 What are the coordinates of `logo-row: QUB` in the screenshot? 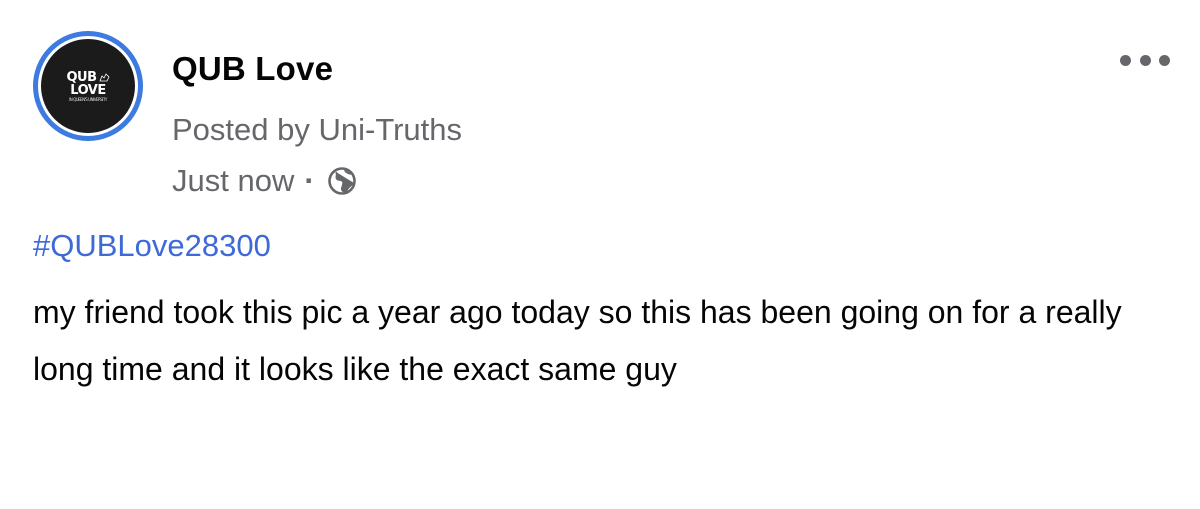 It's located at (88, 77).